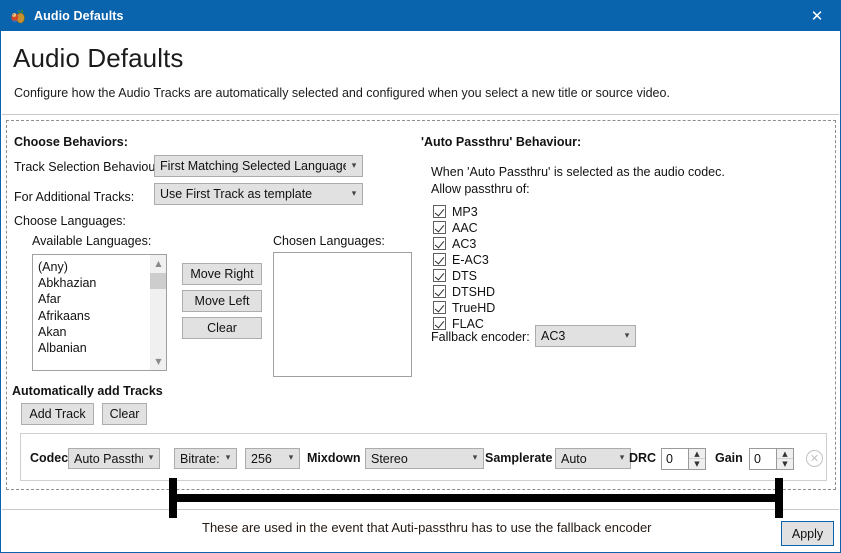 The width and height of the screenshot is (841, 553). I want to click on add-track-button: Add Track, so click(57, 414).